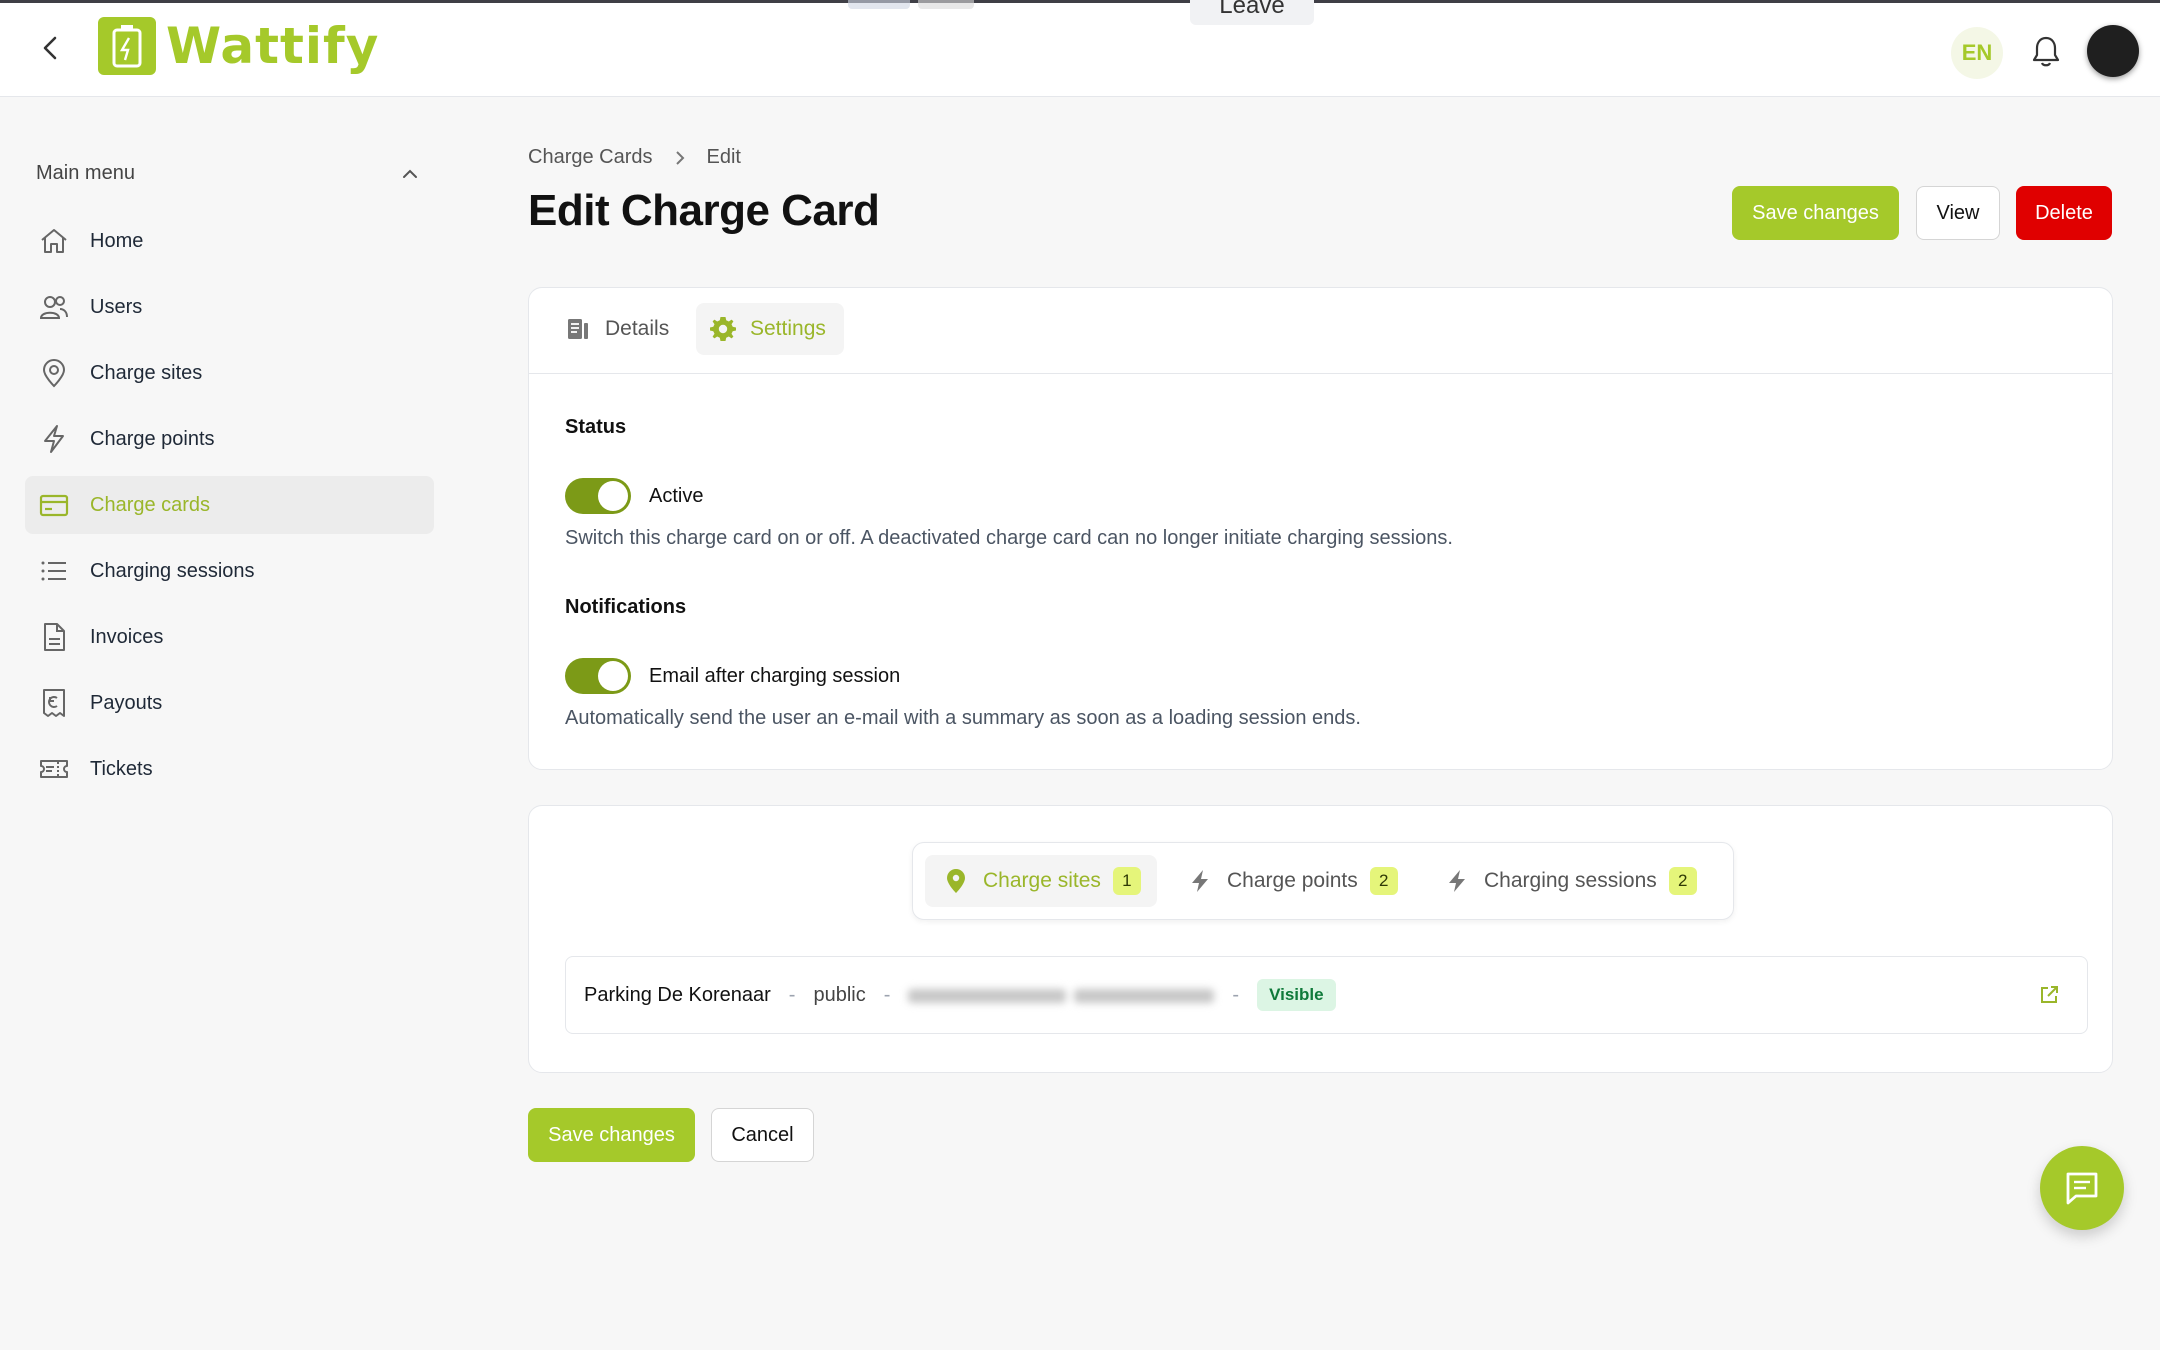 This screenshot has height=1350, width=2160. Describe the element at coordinates (2113, 51) in the screenshot. I see `avatar` at that location.